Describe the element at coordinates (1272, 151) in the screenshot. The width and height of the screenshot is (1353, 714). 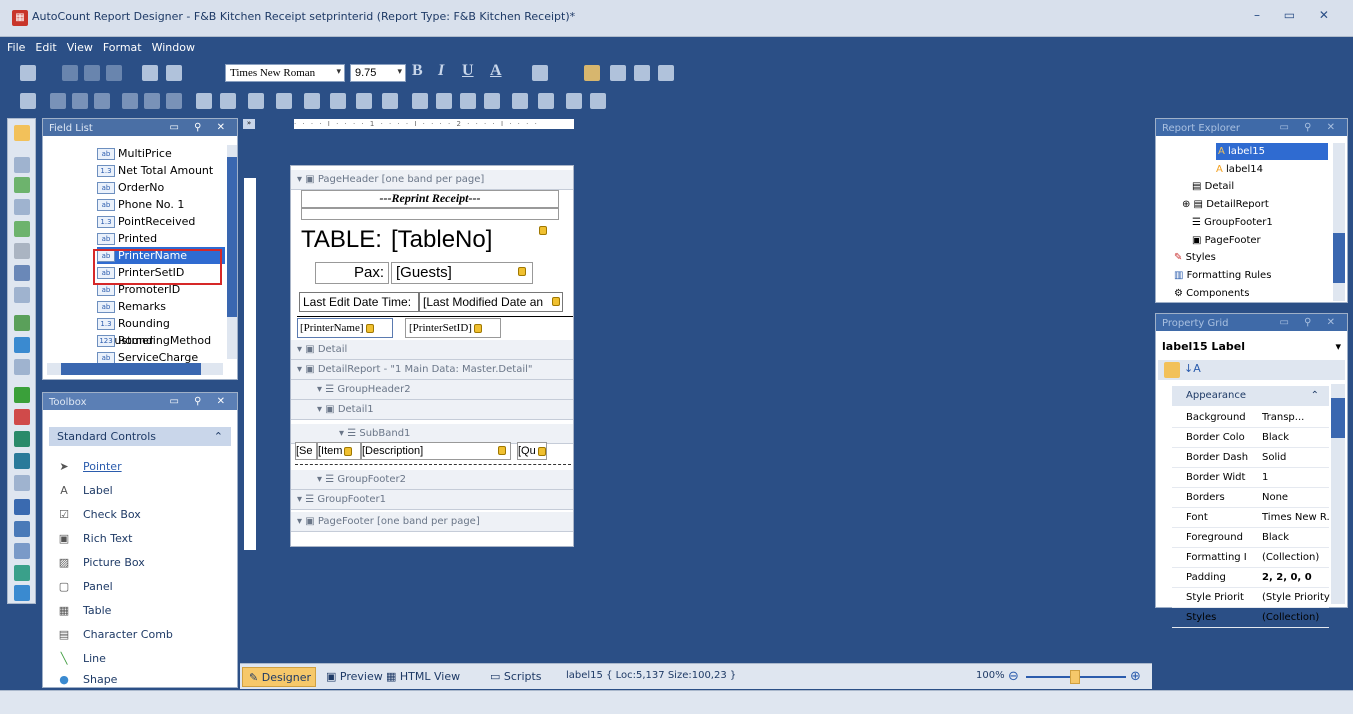
I see `tree-item-label15: A label15` at that location.